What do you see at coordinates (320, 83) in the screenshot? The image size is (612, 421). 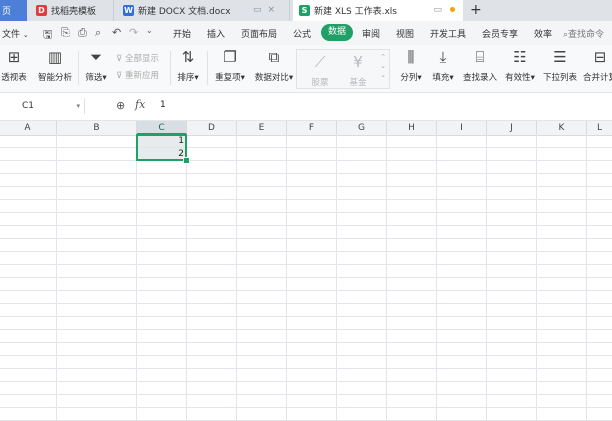 I see `stock-label: 股票` at bounding box center [320, 83].